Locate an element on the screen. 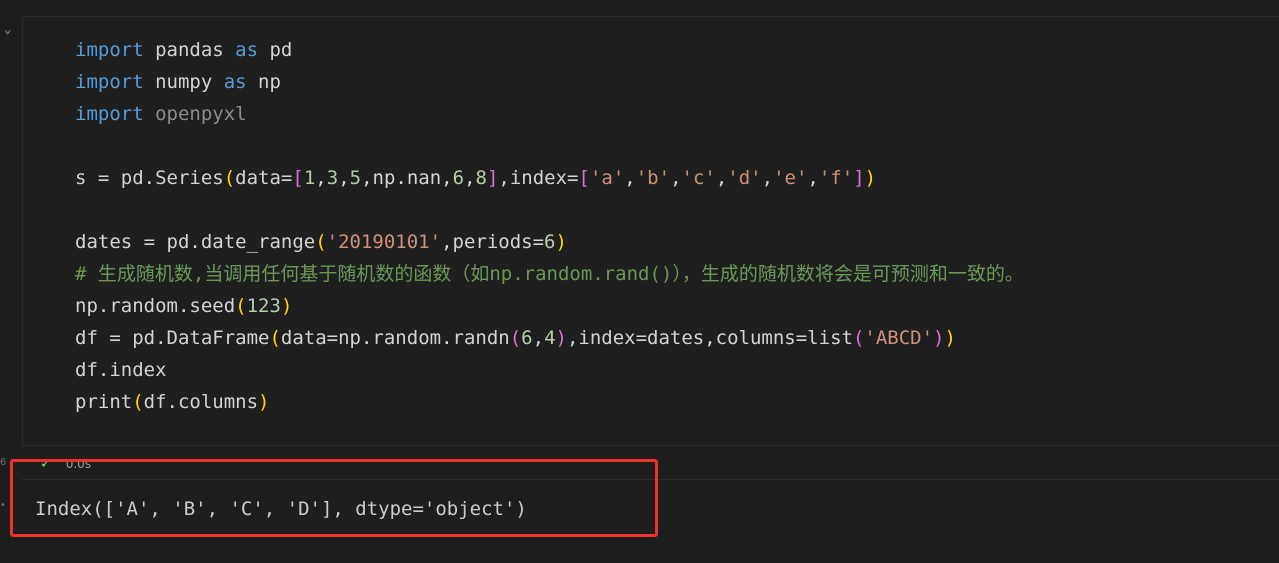  code-token: 'e' is located at coordinates (790, 178).